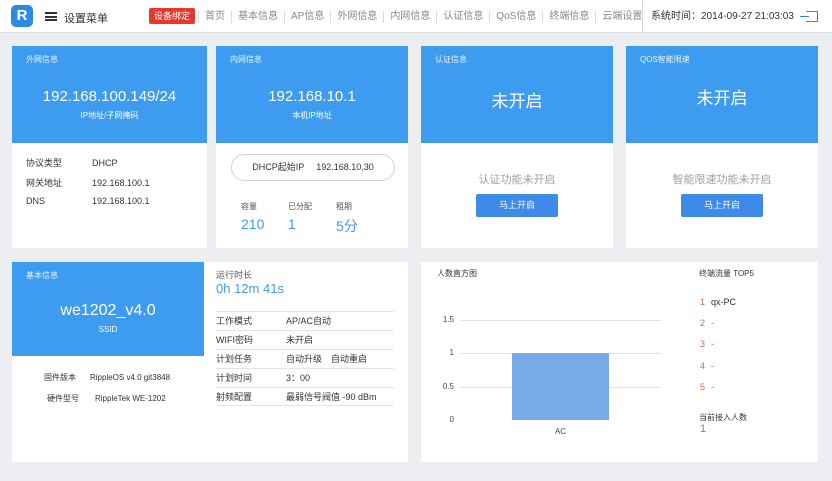 This screenshot has height=481, width=832. I want to click on top5-rank: 4, so click(703, 366).